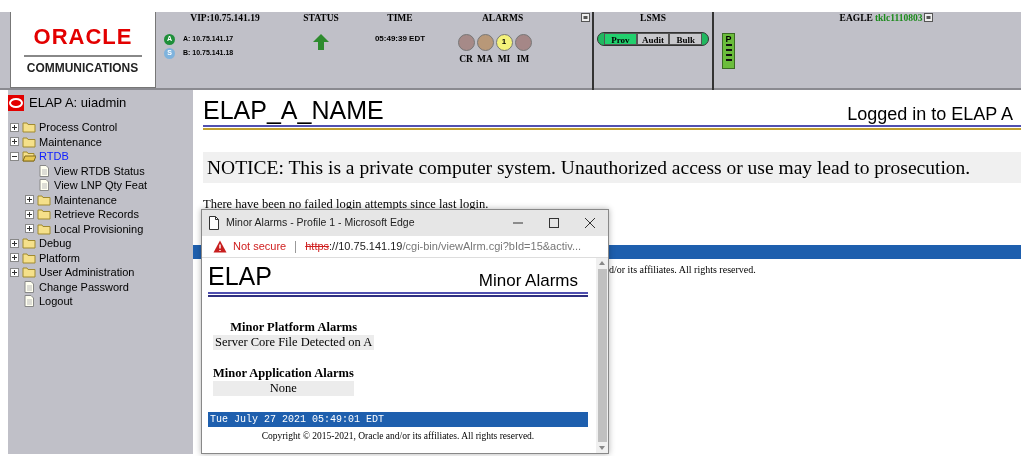 The width and height of the screenshot is (1021, 456). Describe the element at coordinates (99, 228) in the screenshot. I see `tree-item: Local Provisioning` at that location.